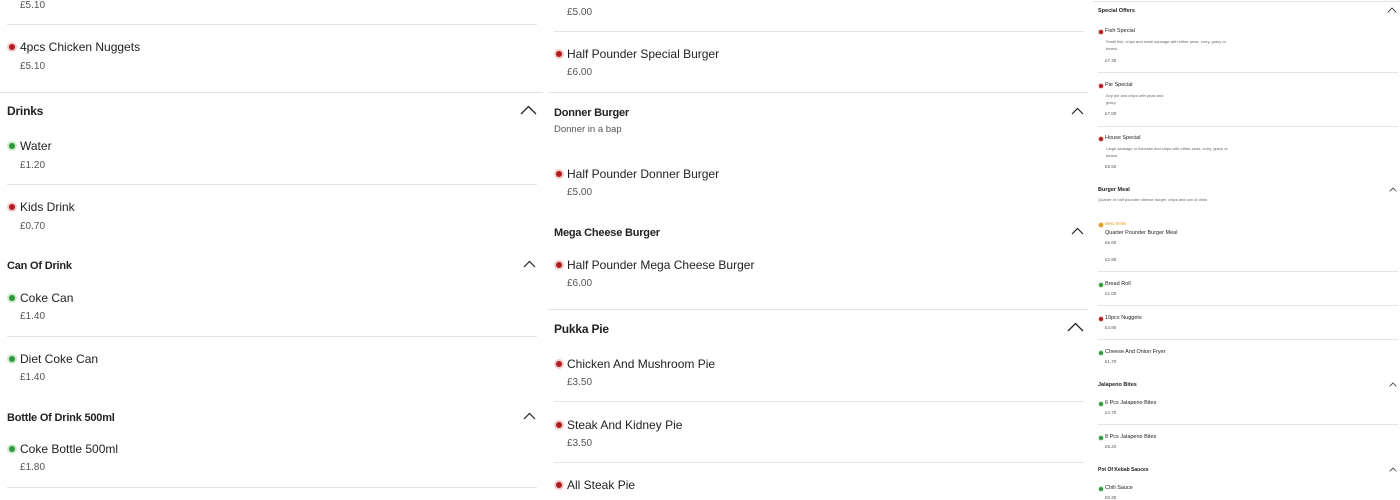 The height and width of the screenshot is (500, 1400). Describe the element at coordinates (588, 129) in the screenshot. I see `category-subtitle: Donner in a bap` at that location.